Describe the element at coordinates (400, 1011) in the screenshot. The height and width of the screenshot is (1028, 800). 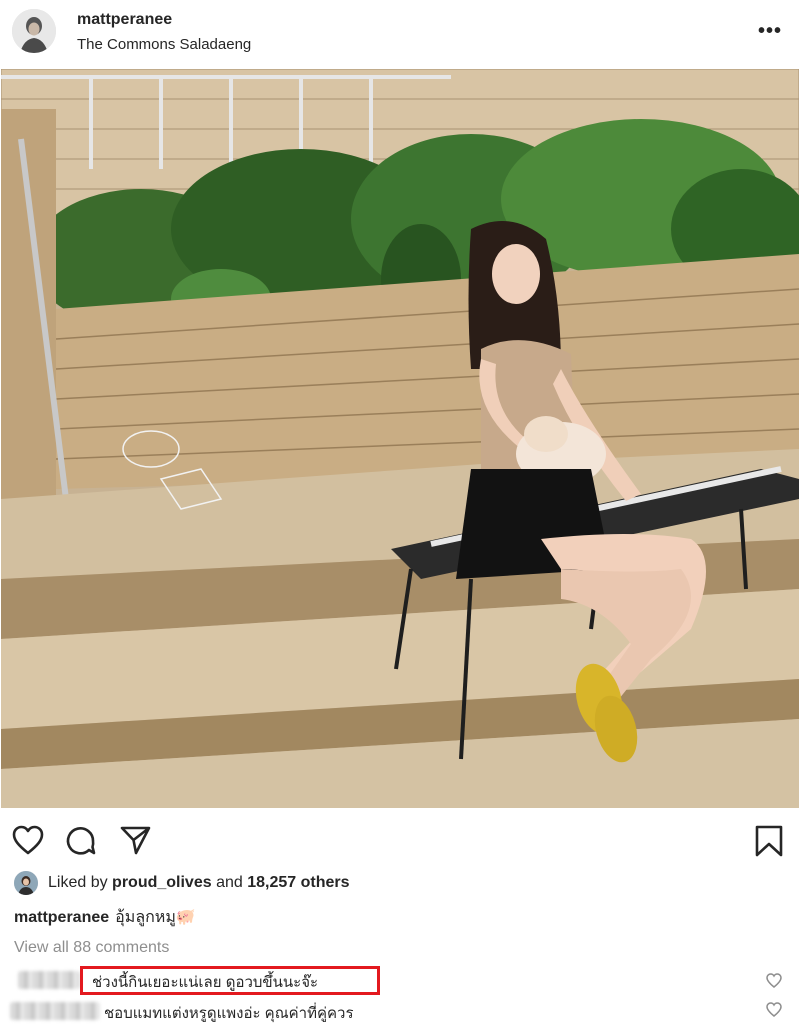
I see `comment-item: ชอบแมทแต่งหรูดูแพงอ่ะ คุณค่าที่คู่ควร` at that location.